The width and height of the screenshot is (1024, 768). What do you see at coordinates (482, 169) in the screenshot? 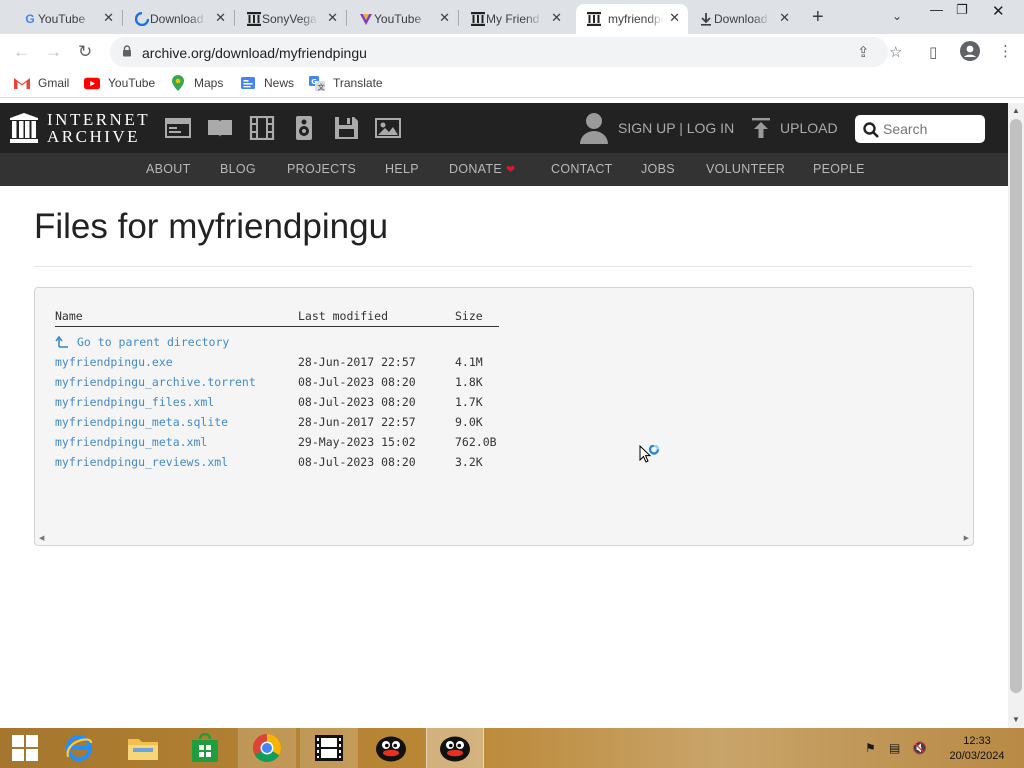
I see `nav-donate: DONATE ❤` at bounding box center [482, 169].